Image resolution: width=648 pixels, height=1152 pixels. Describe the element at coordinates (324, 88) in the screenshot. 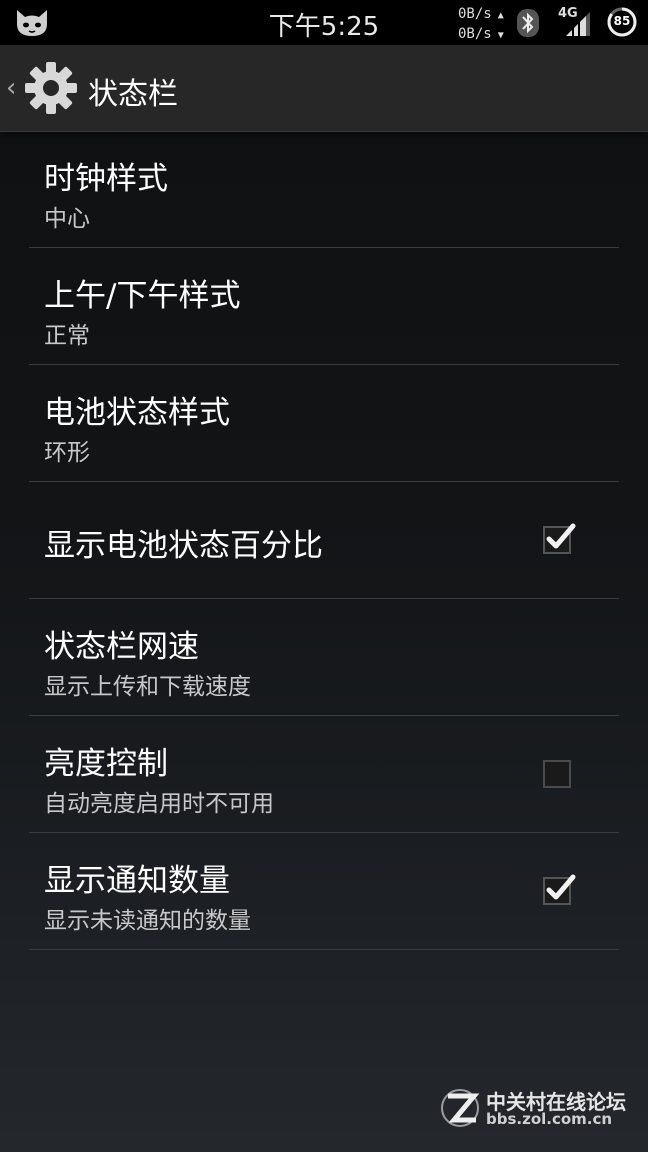

I see `action-bar: ‹ 状态栏` at that location.